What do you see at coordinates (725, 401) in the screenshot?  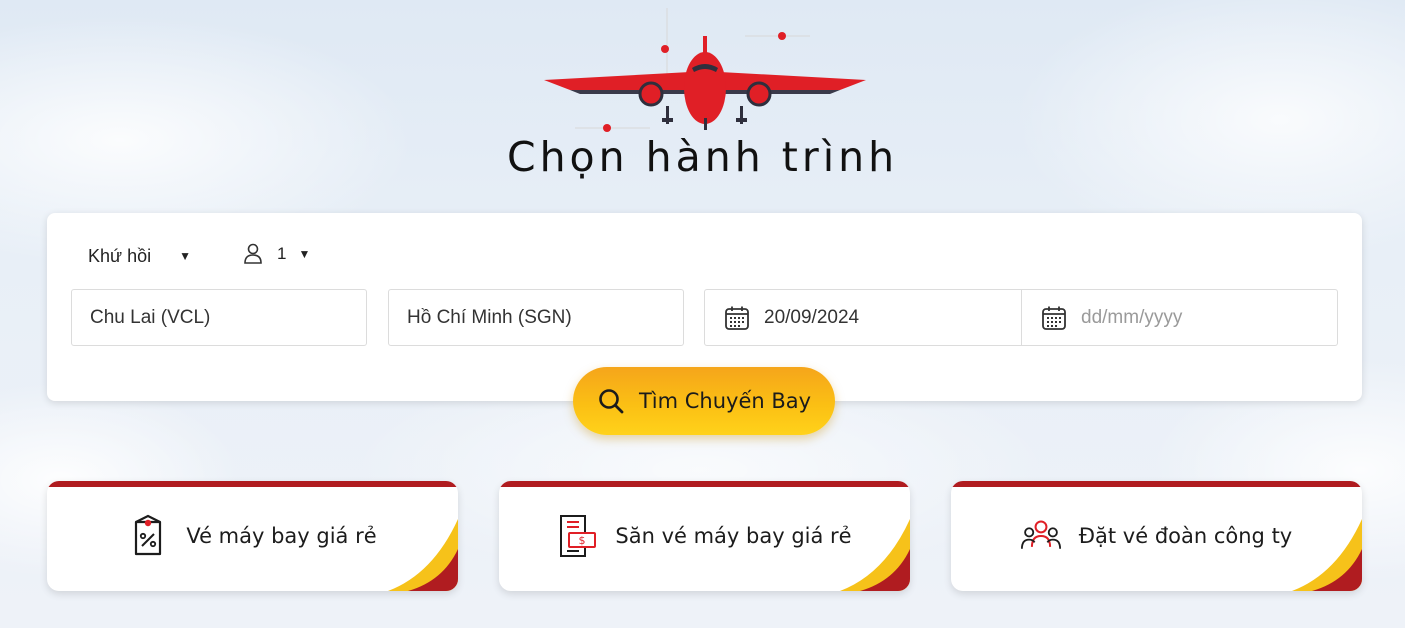 I see `search-flights-label: Tìm Chuyến Bay` at bounding box center [725, 401].